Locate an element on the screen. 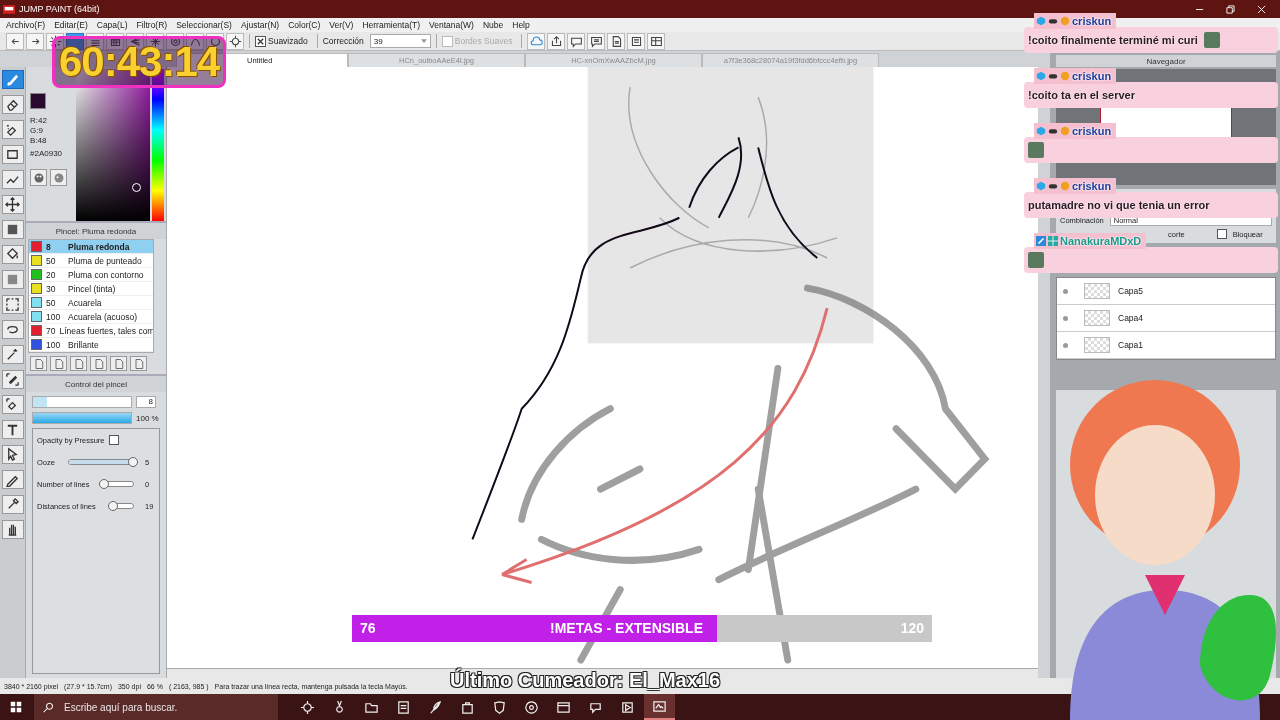 Image resolution: width=1280 pixels, height=720 pixels. search-bar: Escribe aquí para buscar. is located at coordinates (156, 707).